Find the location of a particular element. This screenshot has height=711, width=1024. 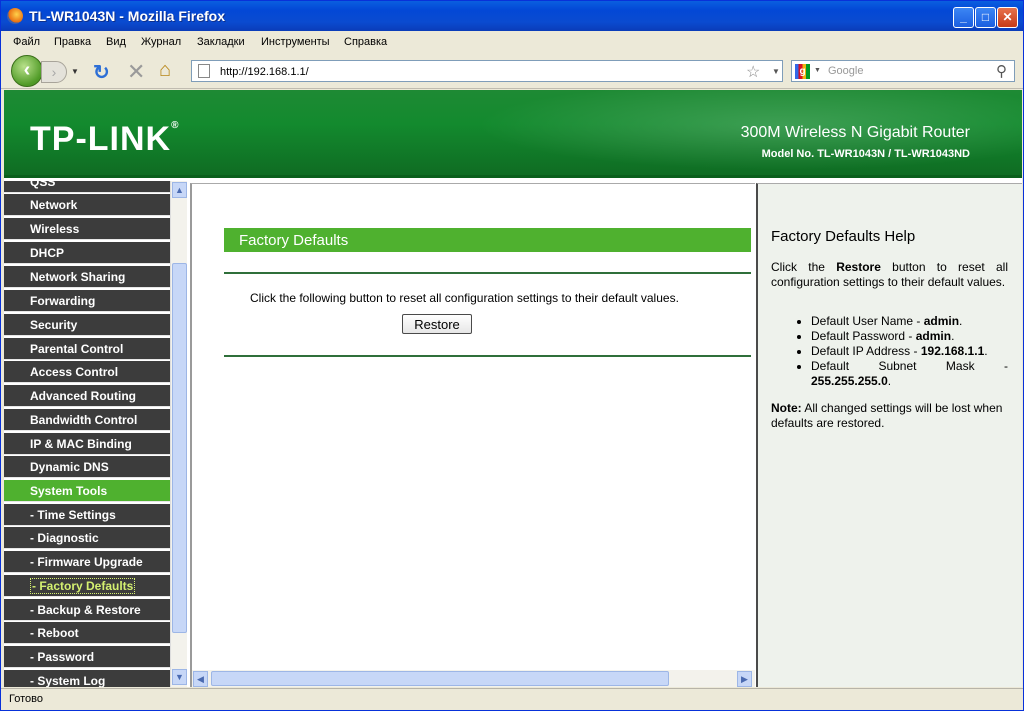

horizontal-scrollbar: ◀ ▶ is located at coordinates (473, 678).